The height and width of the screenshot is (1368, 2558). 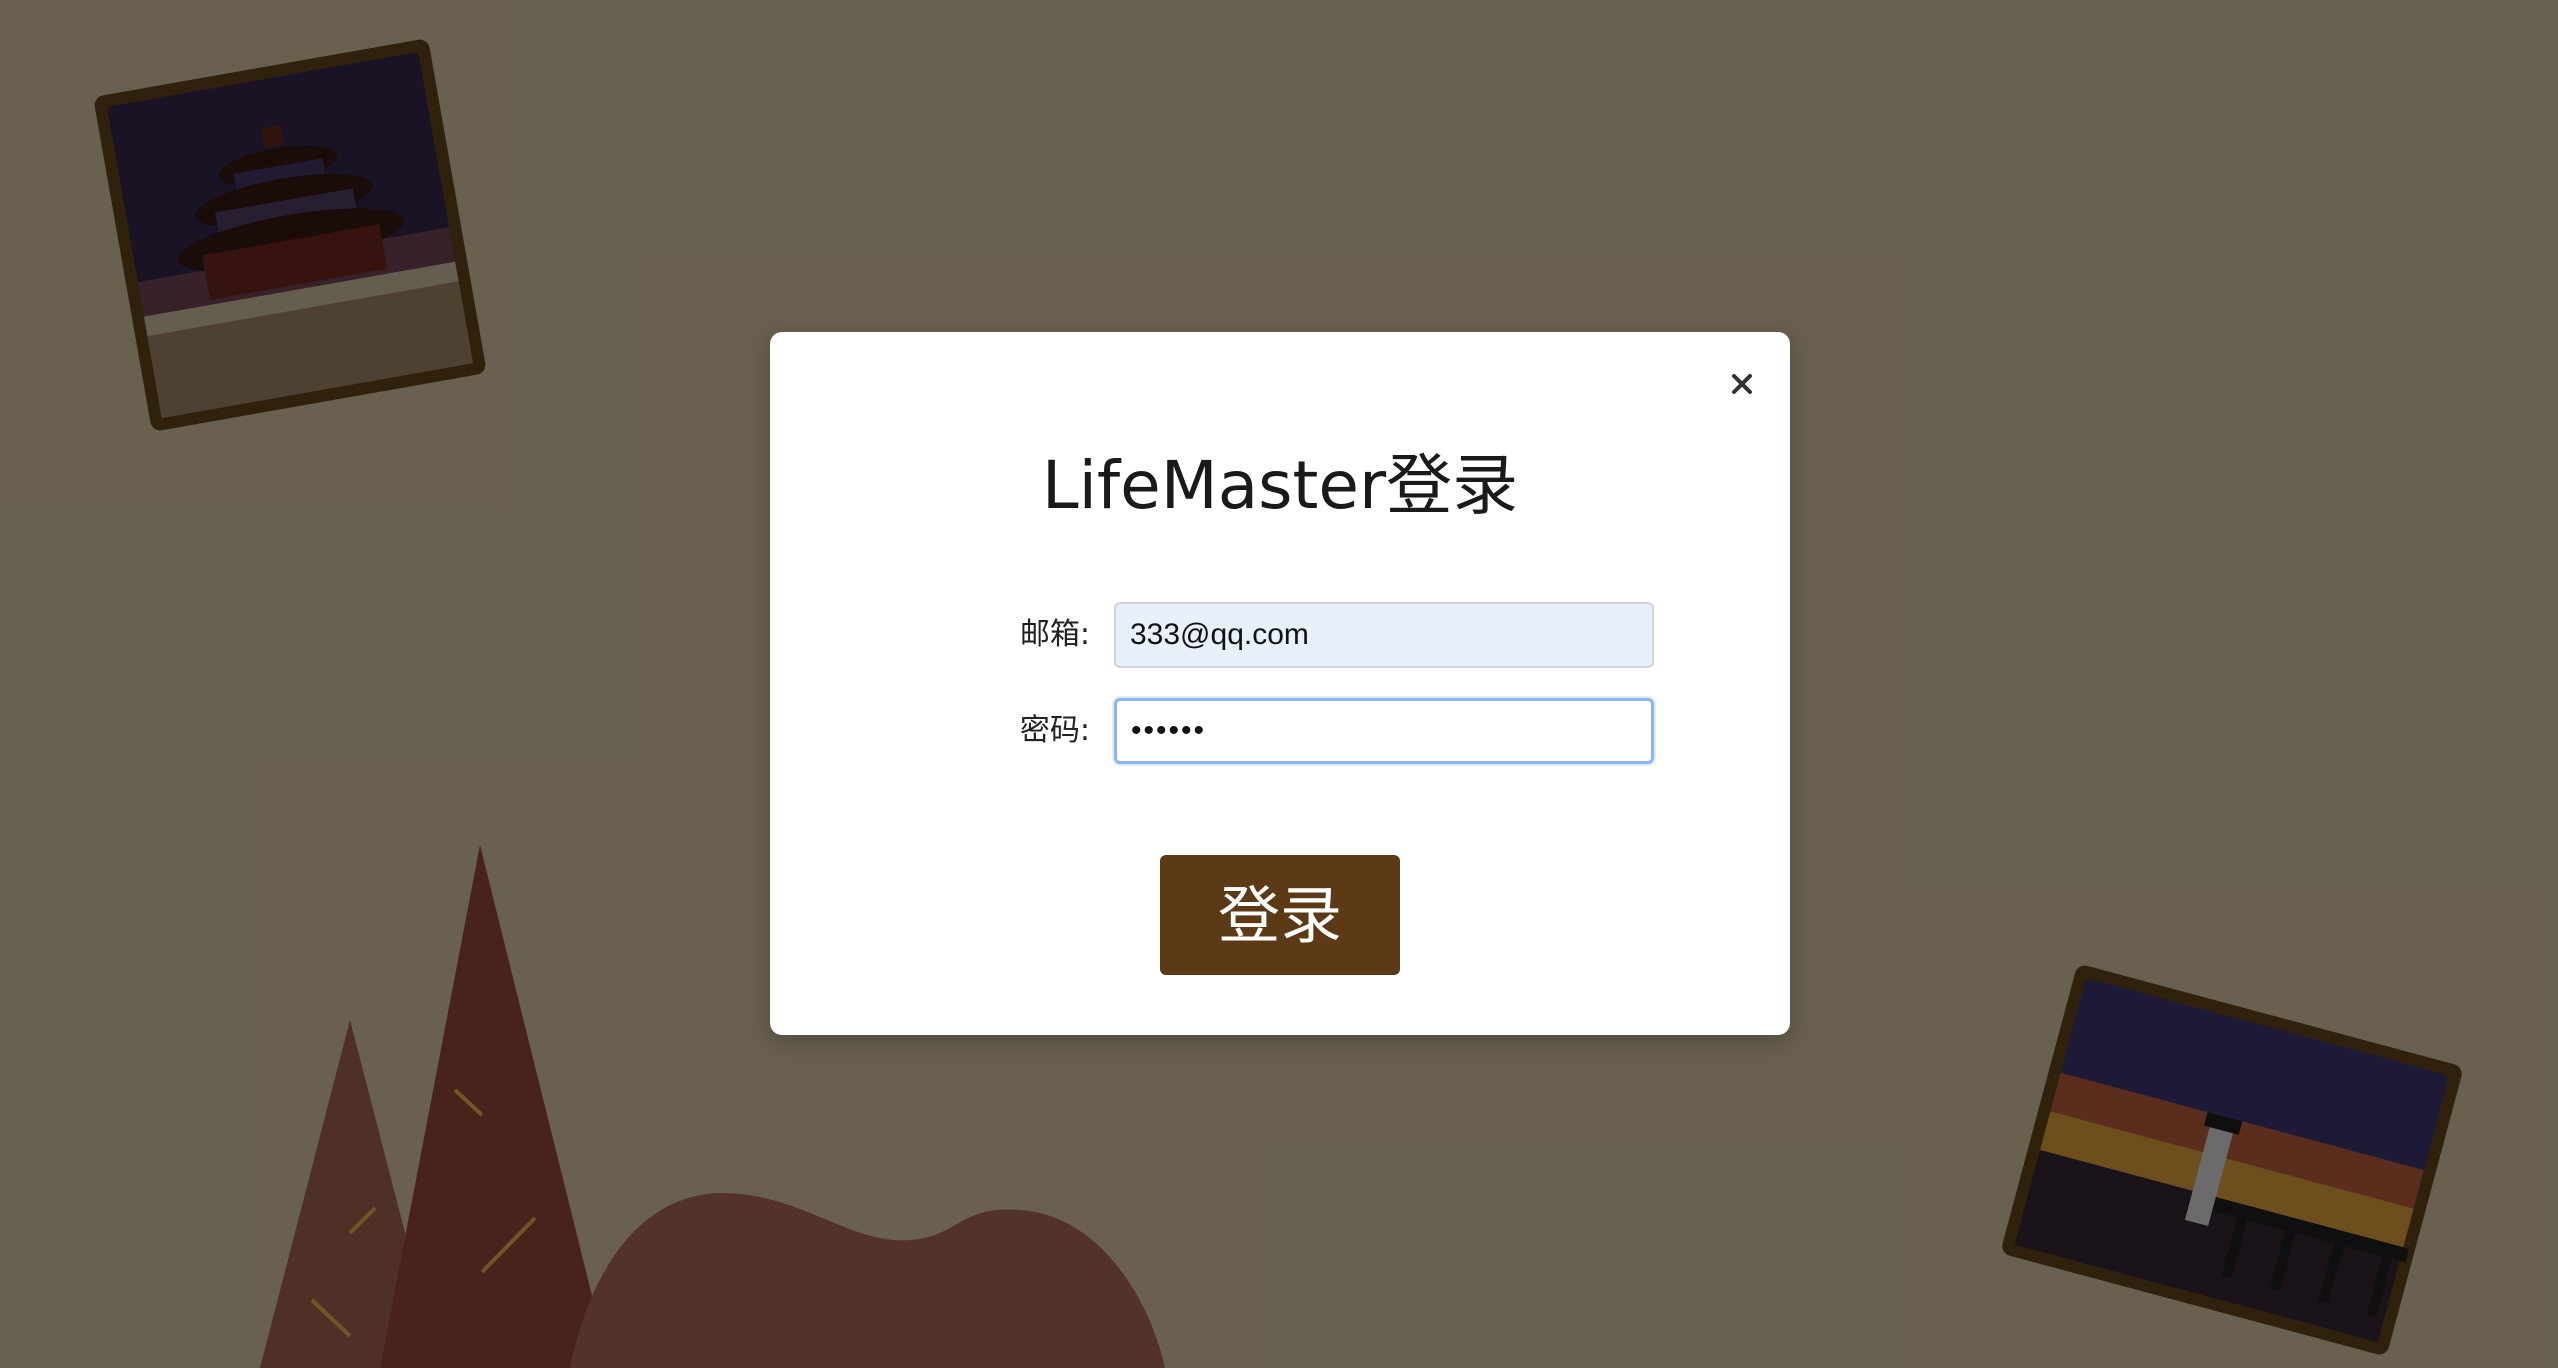 I want to click on email-row: 邮箱:, so click(x=1280, y=635).